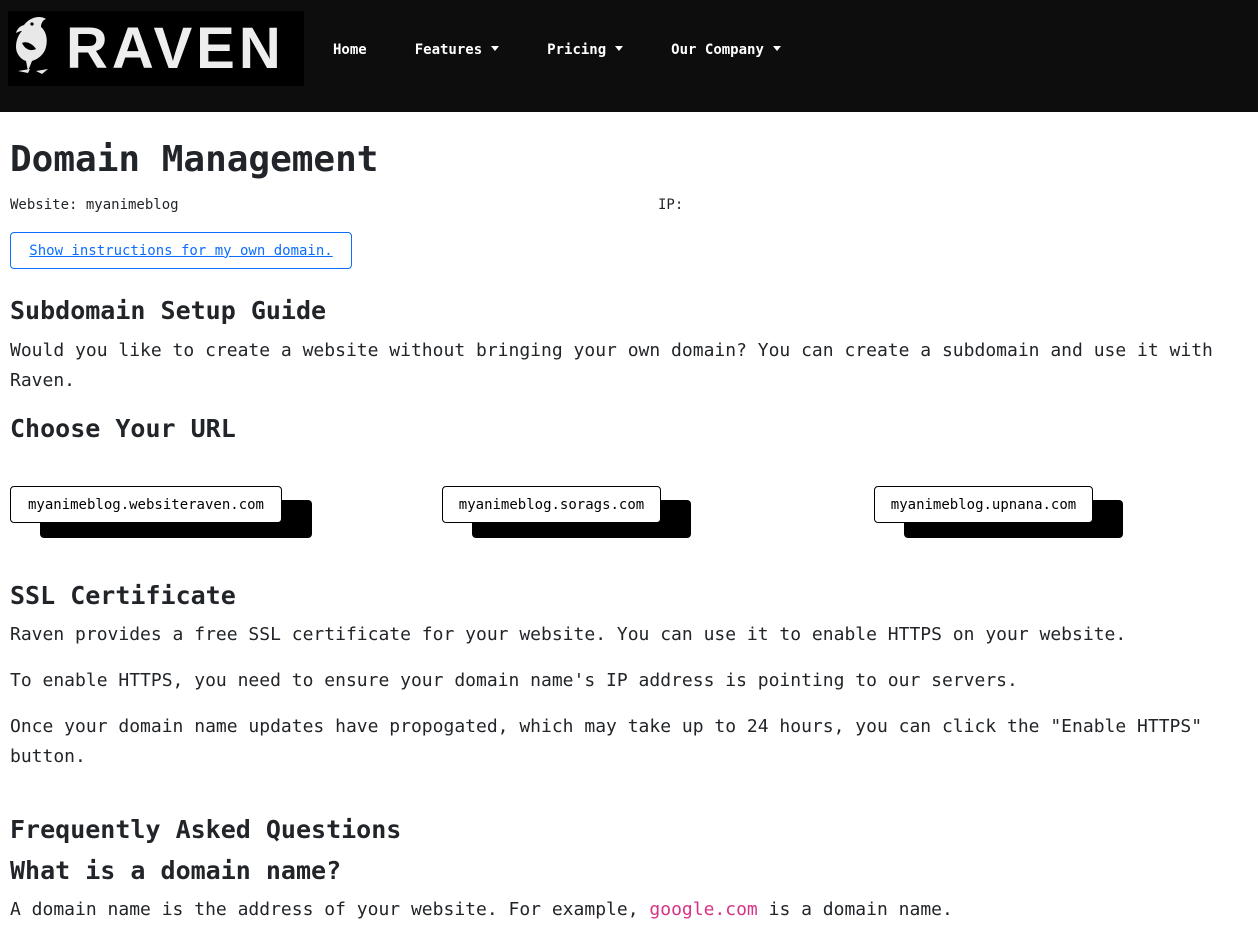  What do you see at coordinates (983, 504) in the screenshot?
I see `url-option-upnana: myanimeblog.upnana.com` at bounding box center [983, 504].